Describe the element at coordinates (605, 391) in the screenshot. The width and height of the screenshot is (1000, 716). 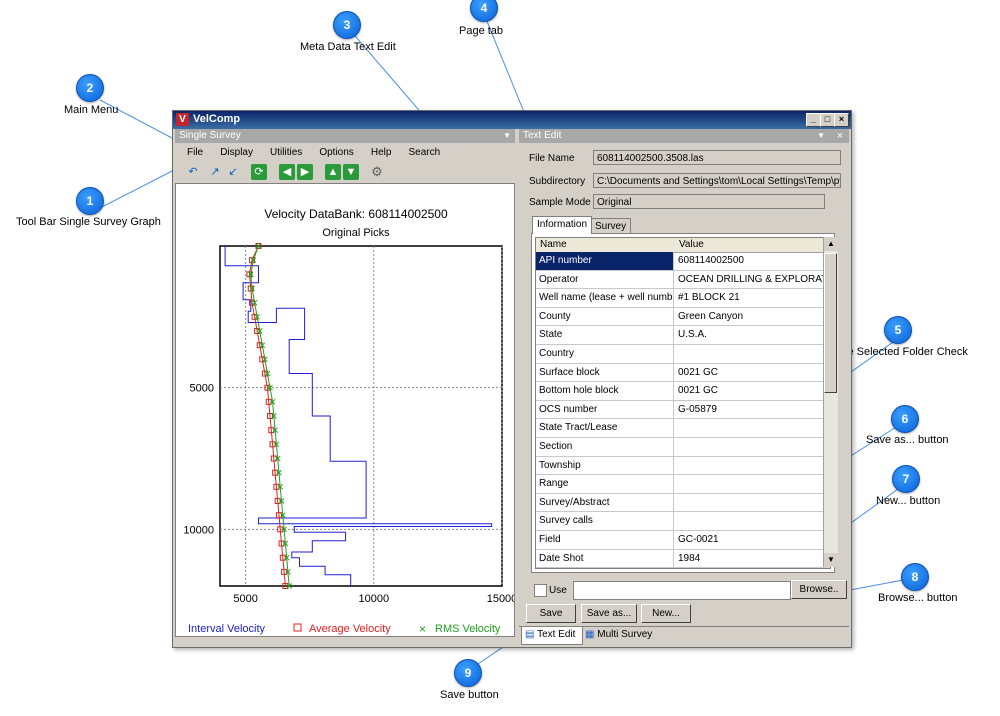
I see `cell-name: Bottom hole block` at that location.